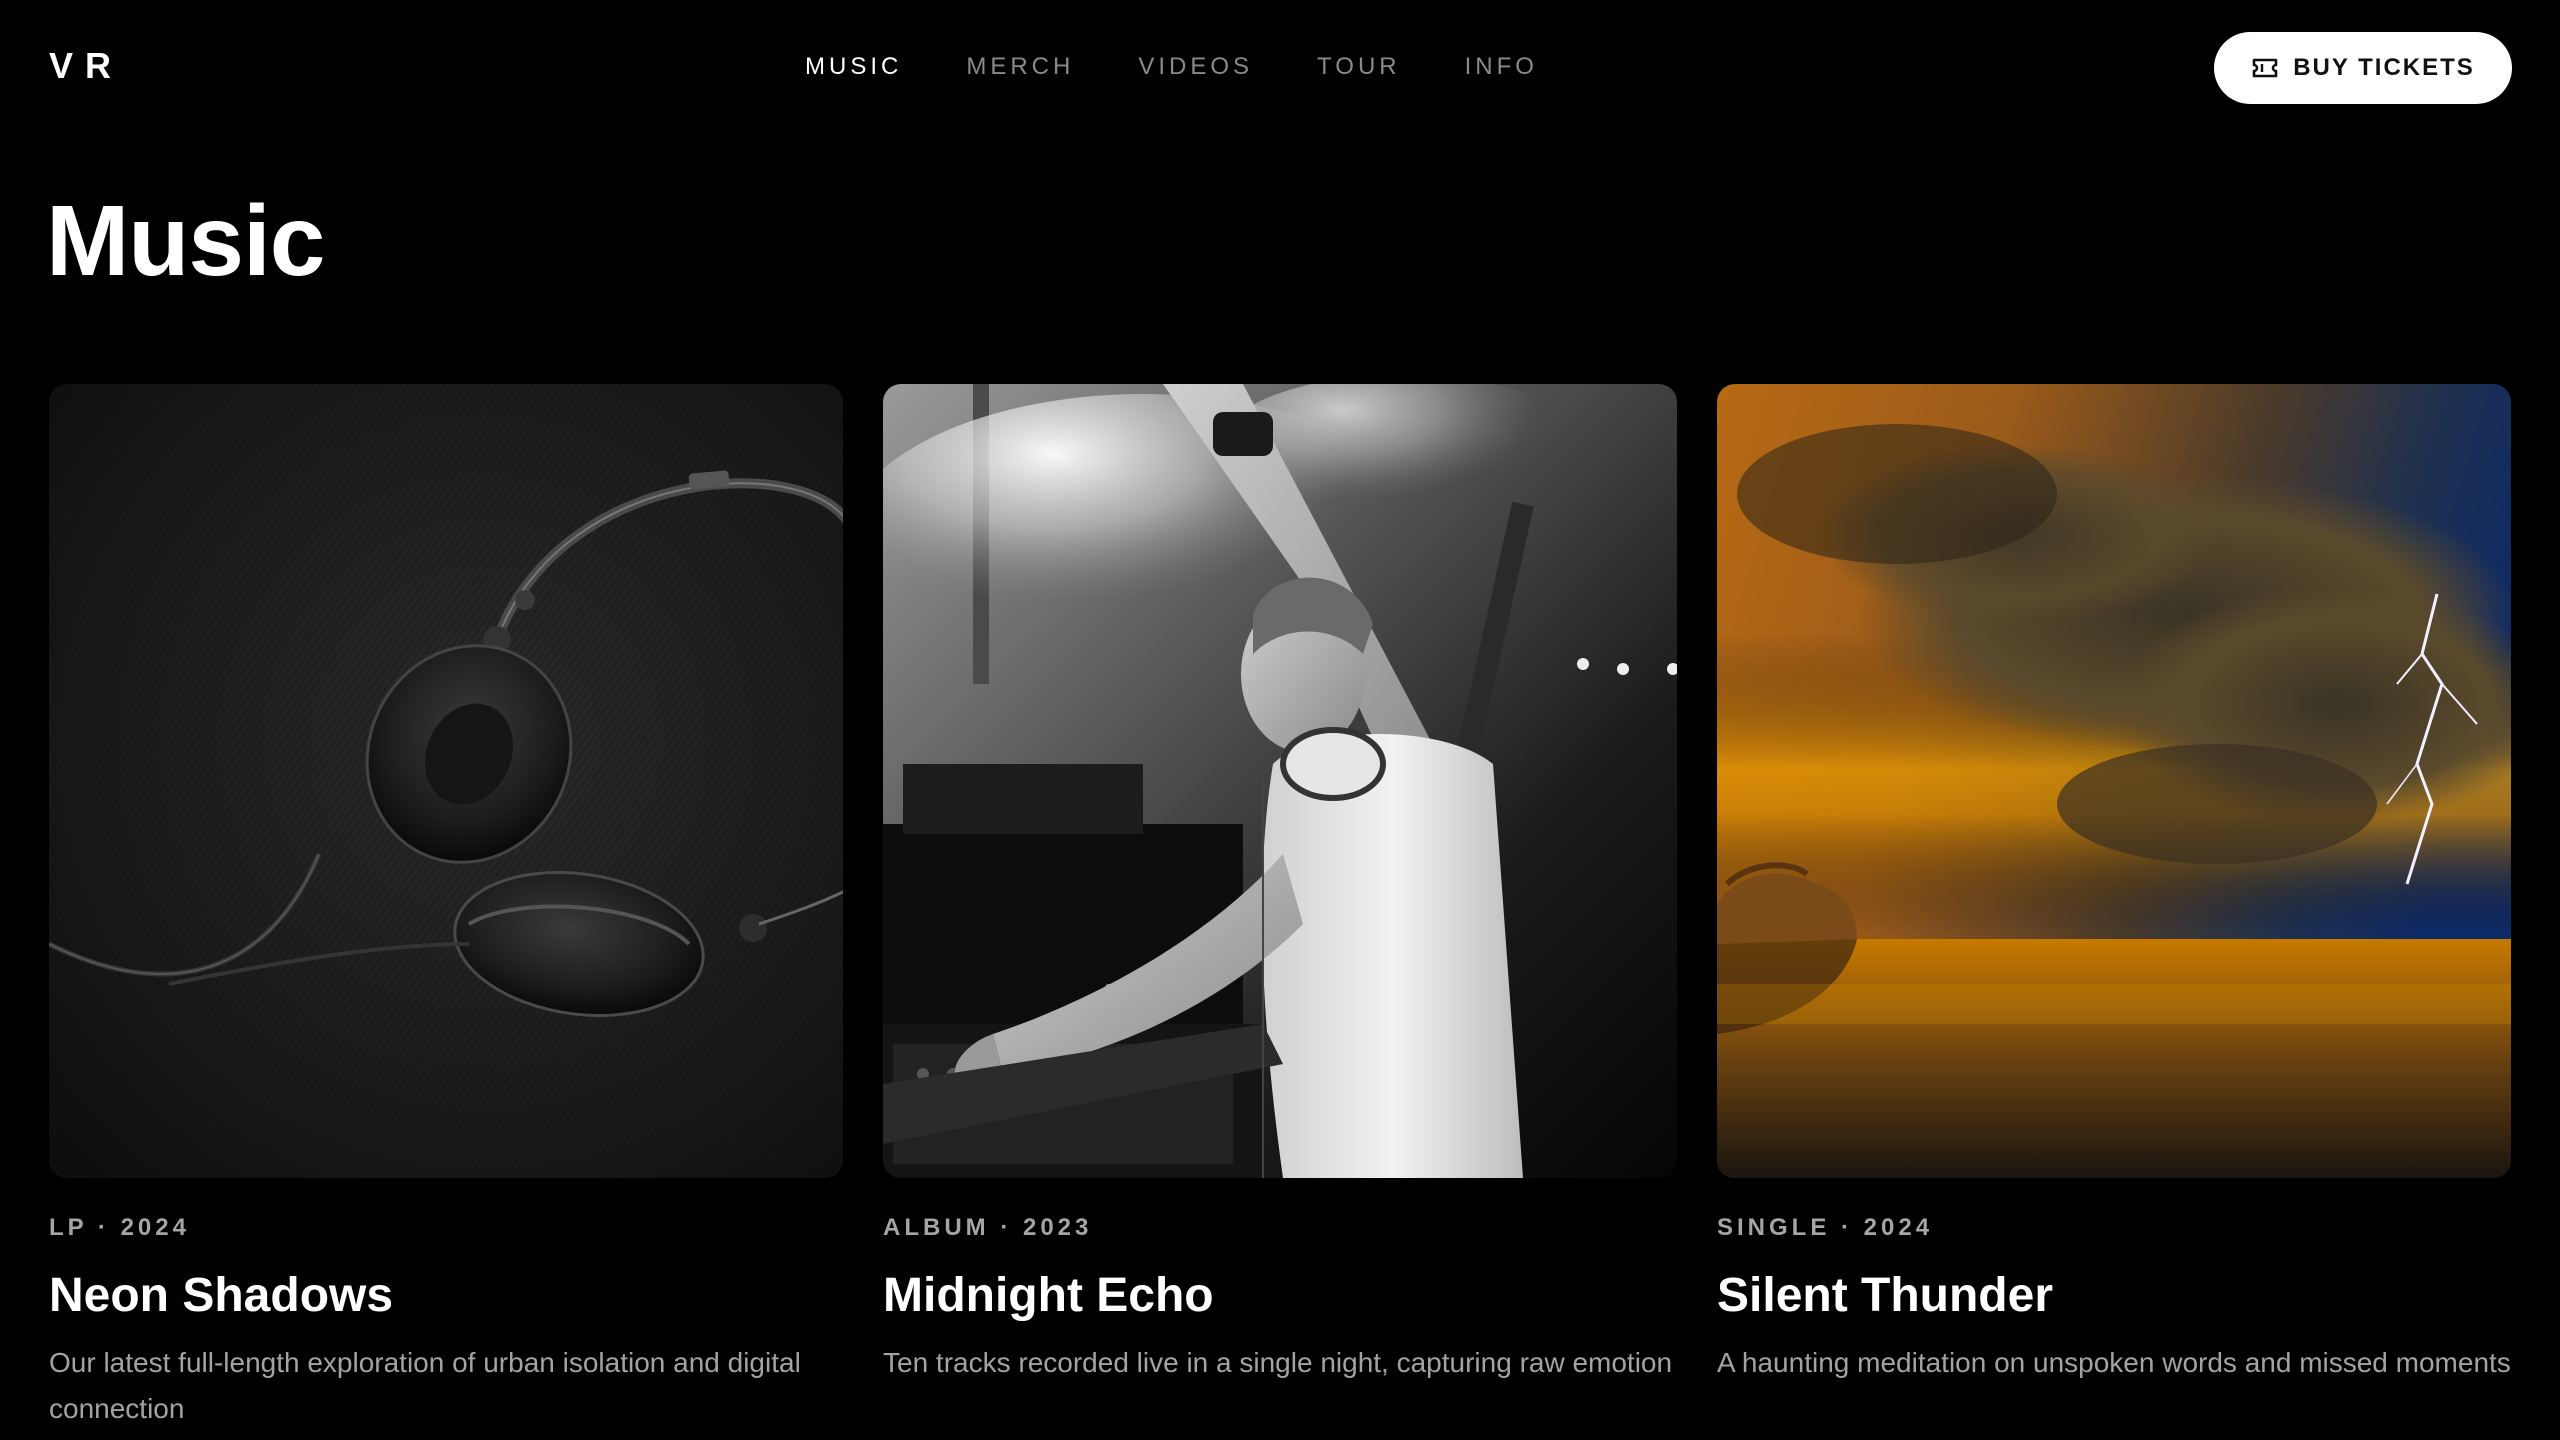  I want to click on release-title: Neon Shadows, so click(446, 1296).